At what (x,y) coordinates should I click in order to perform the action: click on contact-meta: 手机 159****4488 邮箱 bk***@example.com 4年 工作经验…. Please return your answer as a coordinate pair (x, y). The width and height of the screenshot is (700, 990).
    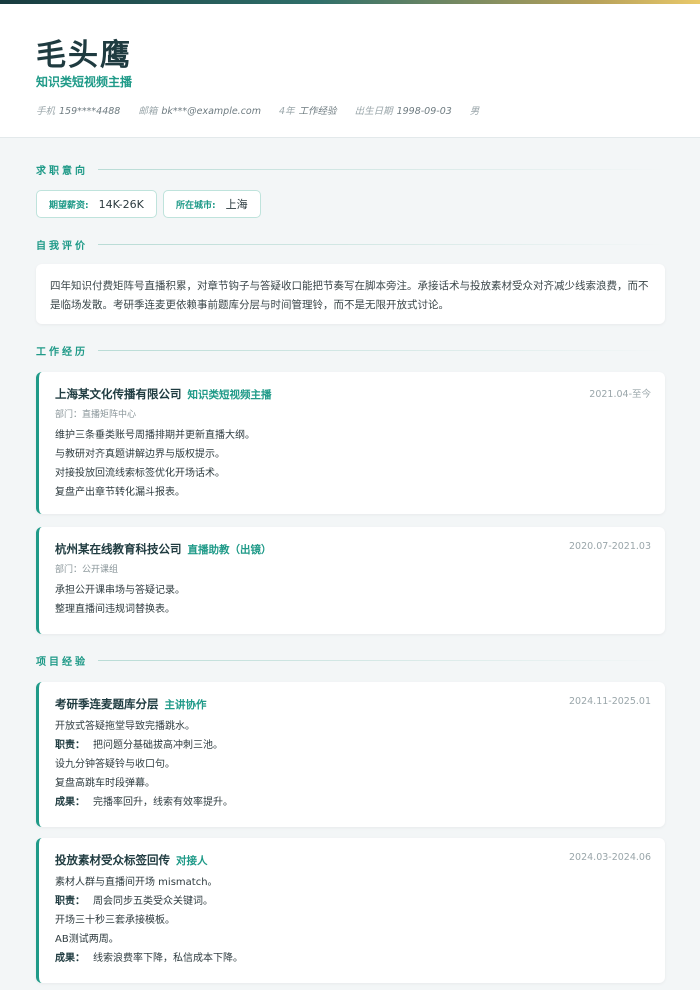
    Looking at the image, I should click on (259, 110).